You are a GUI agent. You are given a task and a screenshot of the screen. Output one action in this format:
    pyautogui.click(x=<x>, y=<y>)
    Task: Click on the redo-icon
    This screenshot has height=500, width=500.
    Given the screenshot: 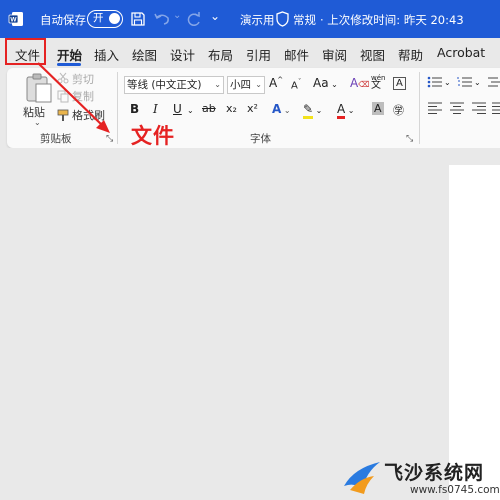 What is the action you would take?
    pyautogui.click(x=194, y=19)
    